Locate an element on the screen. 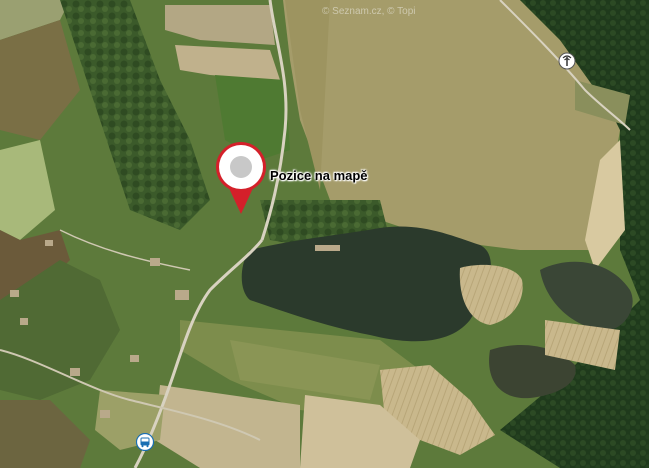 The width and height of the screenshot is (649, 468). antenna-icon is located at coordinates (567, 61).